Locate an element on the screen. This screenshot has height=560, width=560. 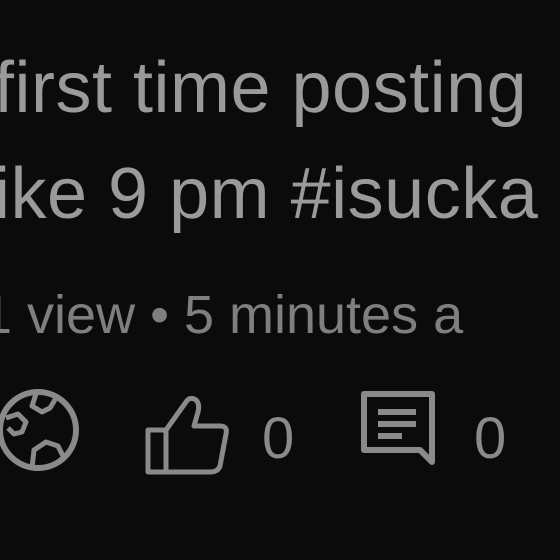
comment-count: 0 is located at coordinates (490, 438).